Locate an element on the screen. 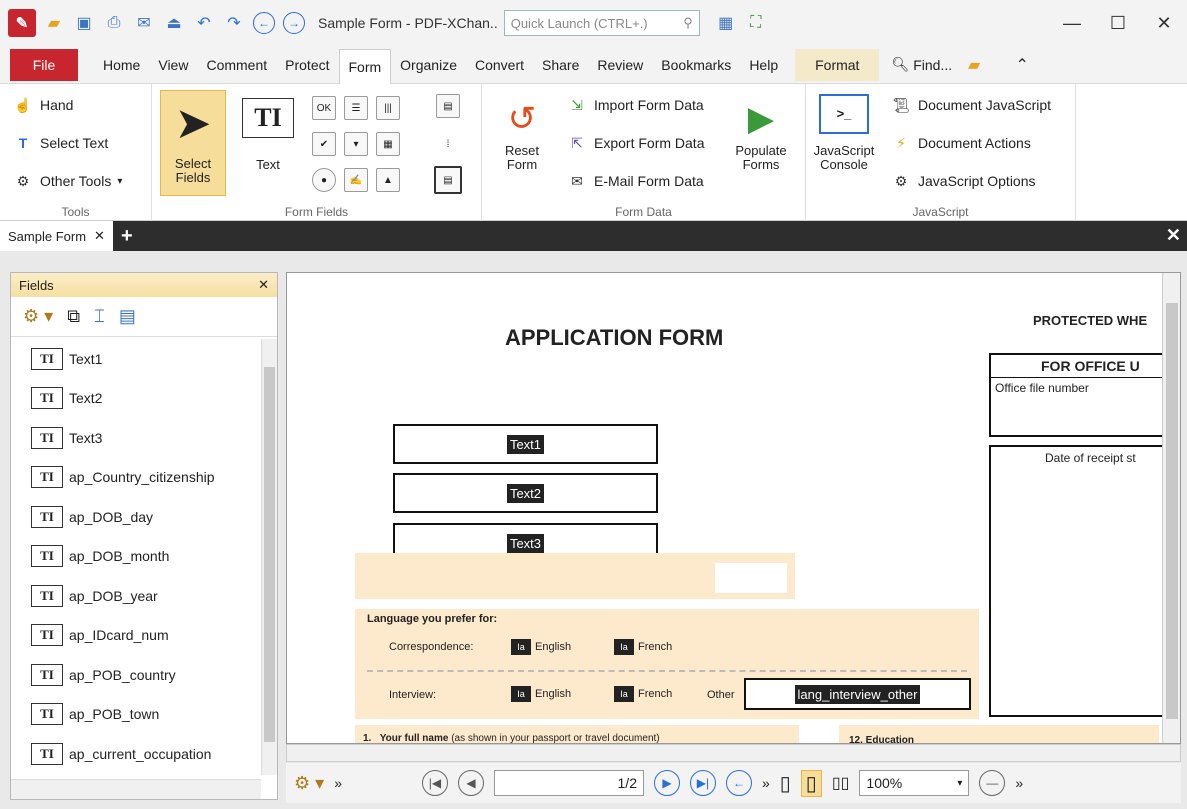 The height and width of the screenshot is (809, 1187). reset-form-button: ↺ Reset Form is located at coordinates (522, 133).